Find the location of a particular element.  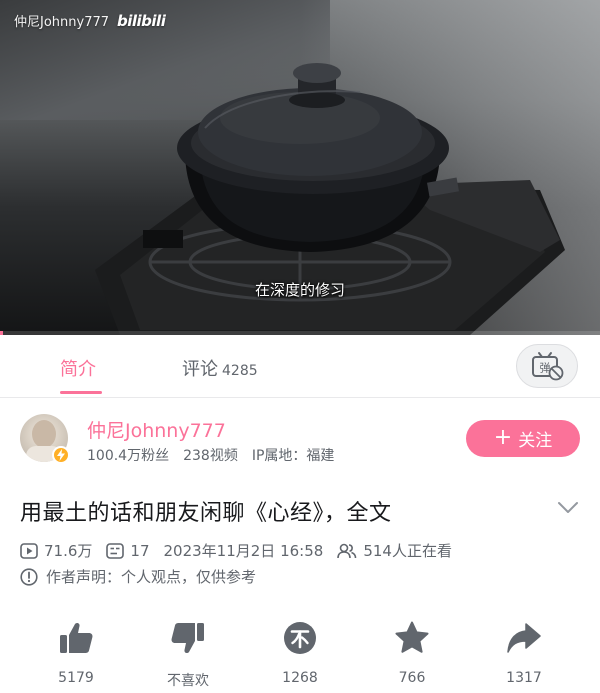

video-subtitle: 在深度的修习 is located at coordinates (299, 290).